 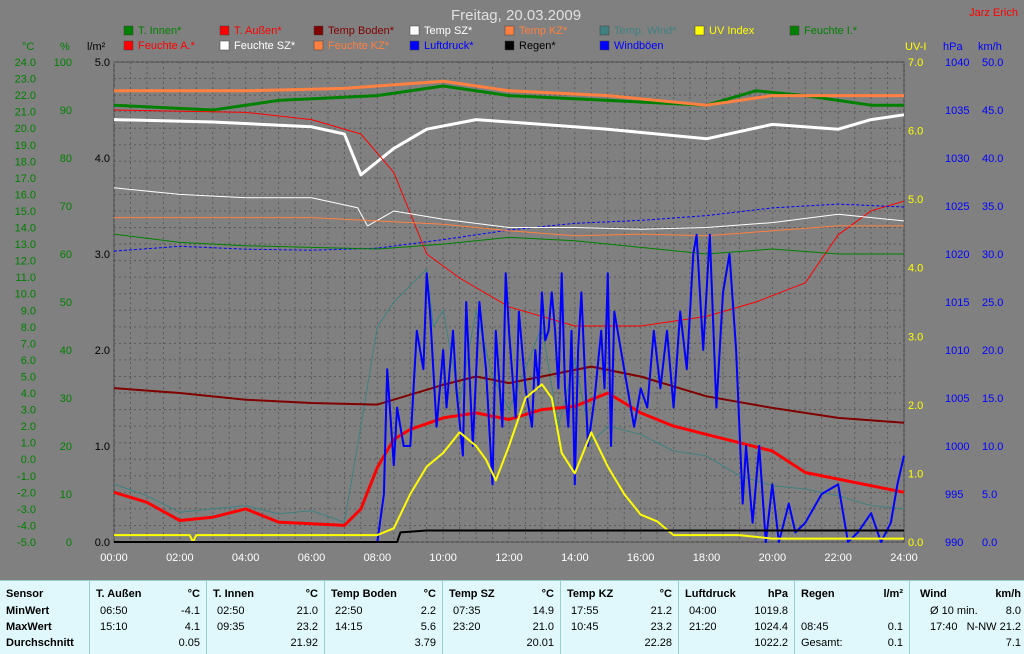 I want to click on temp-tick-label: 8.0, so click(x=28, y=328).